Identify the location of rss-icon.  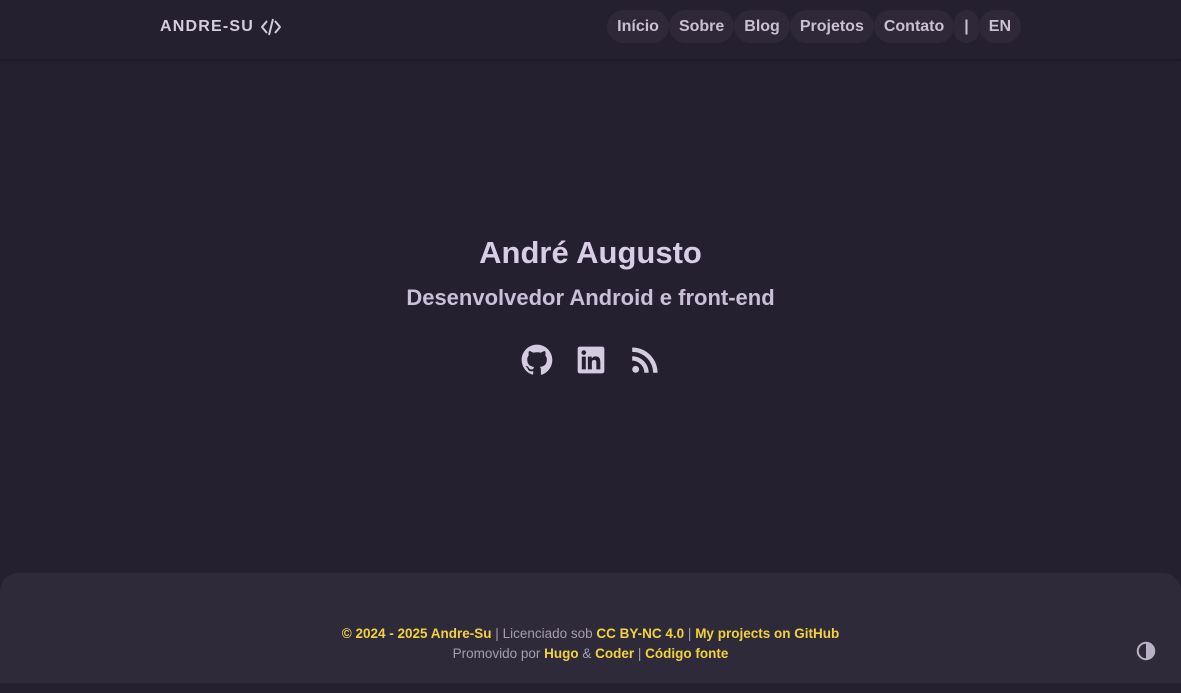
(644, 360).